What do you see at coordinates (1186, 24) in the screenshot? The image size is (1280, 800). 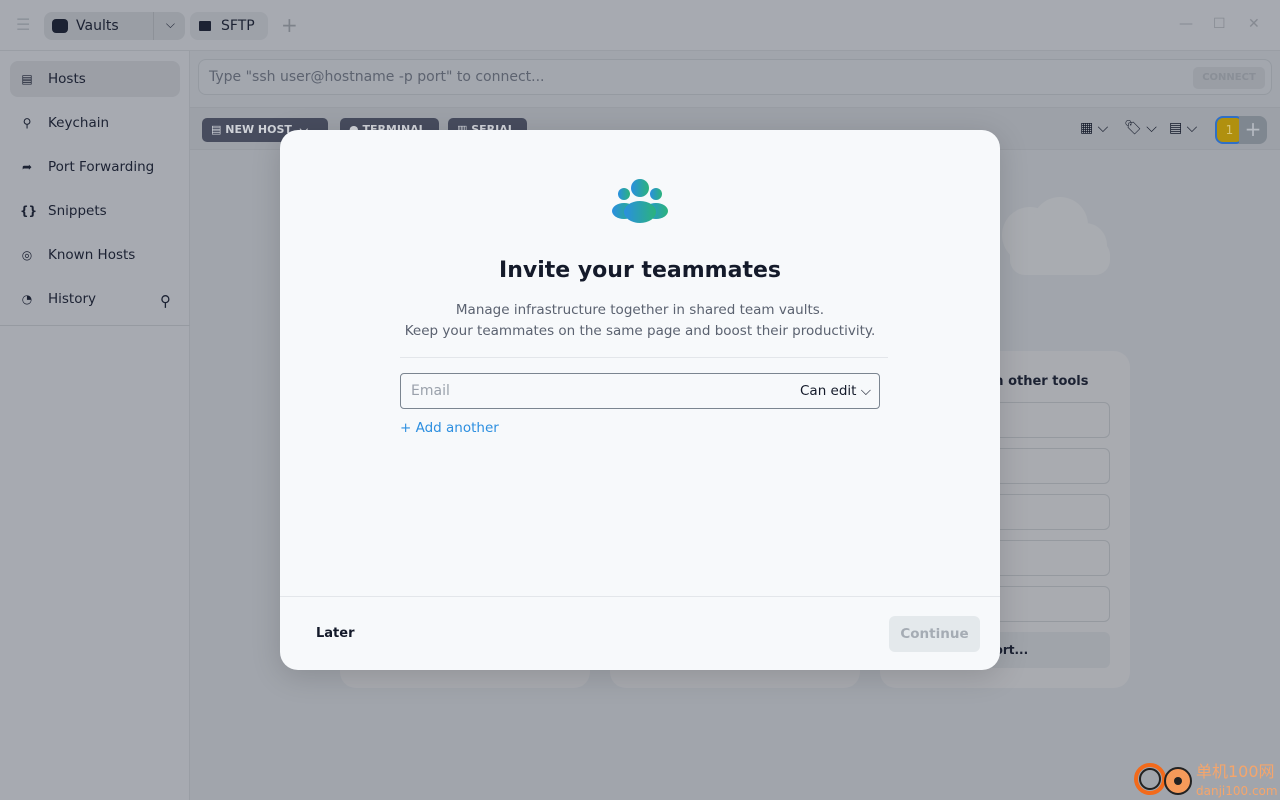 I see `minimize-icon: —` at bounding box center [1186, 24].